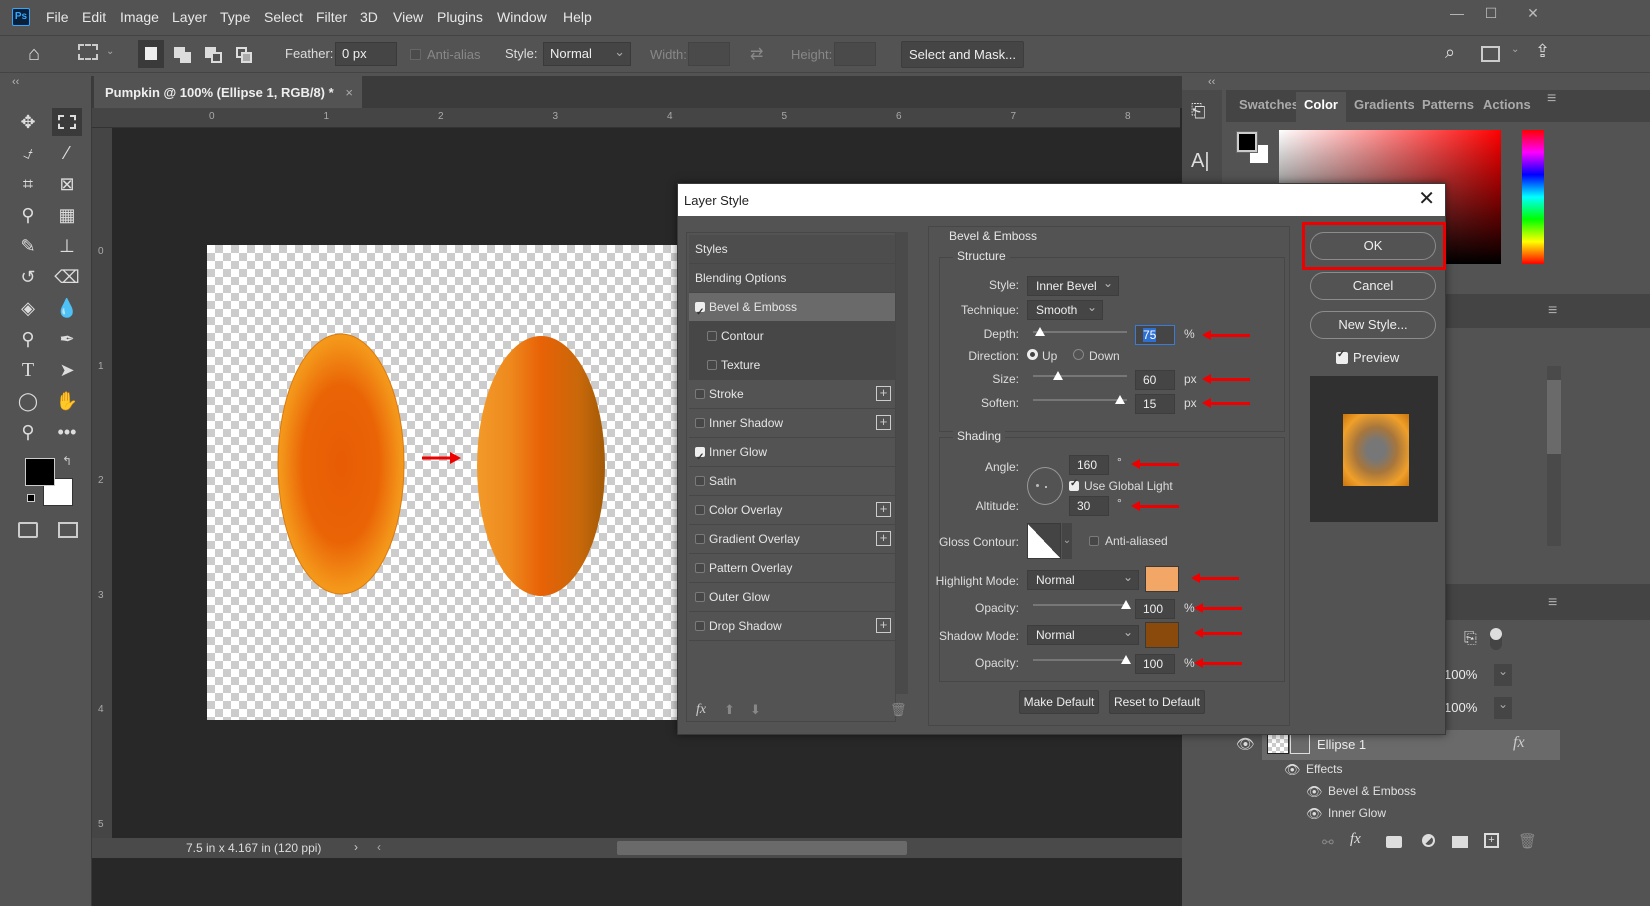  Describe the element at coordinates (228, 92) in the screenshot. I see `document-tab: Pumpkin @ 100% (Ellipse 1, RGB/8) * ×` at that location.